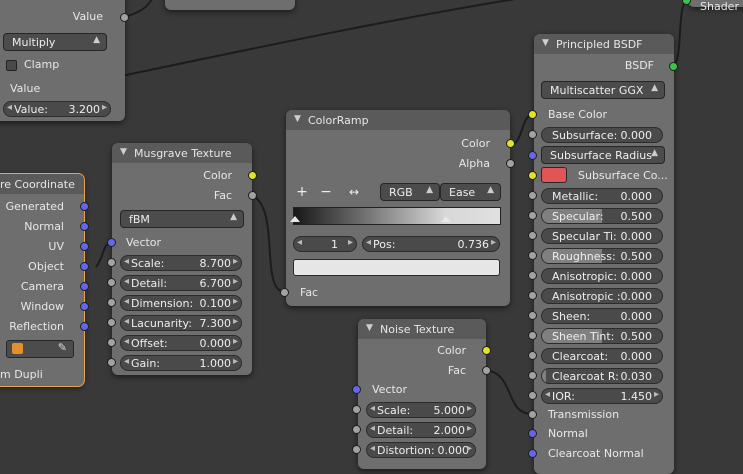  Describe the element at coordinates (181, 343) in the screenshot. I see `musgrave-offset-field: ◂ Offset: 0.000 ▸` at that location.